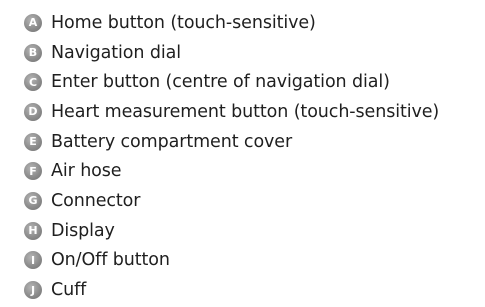 The image size is (485, 307). What do you see at coordinates (183, 22) in the screenshot?
I see `legend-label-home-button: Home button (touch-sensitive)` at bounding box center [183, 22].